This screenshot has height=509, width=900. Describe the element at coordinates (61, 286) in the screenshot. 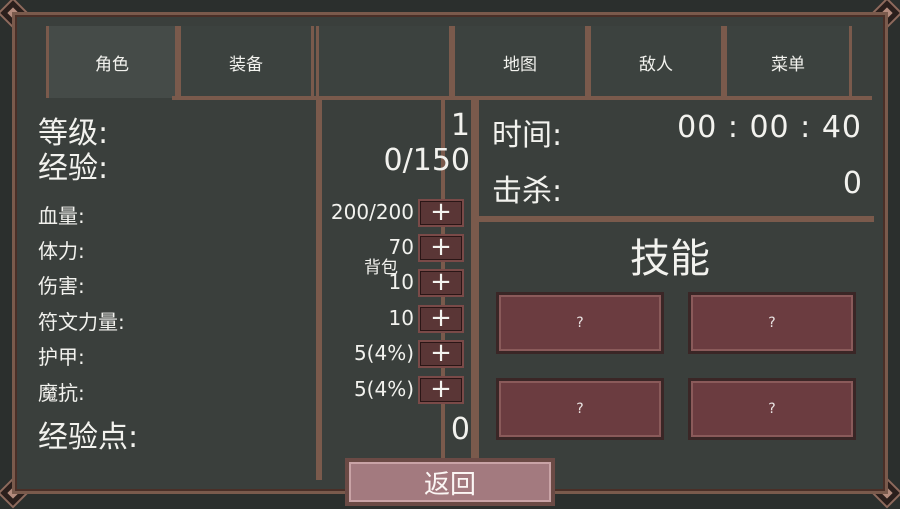

I see `damage-label: 伤害:` at that location.